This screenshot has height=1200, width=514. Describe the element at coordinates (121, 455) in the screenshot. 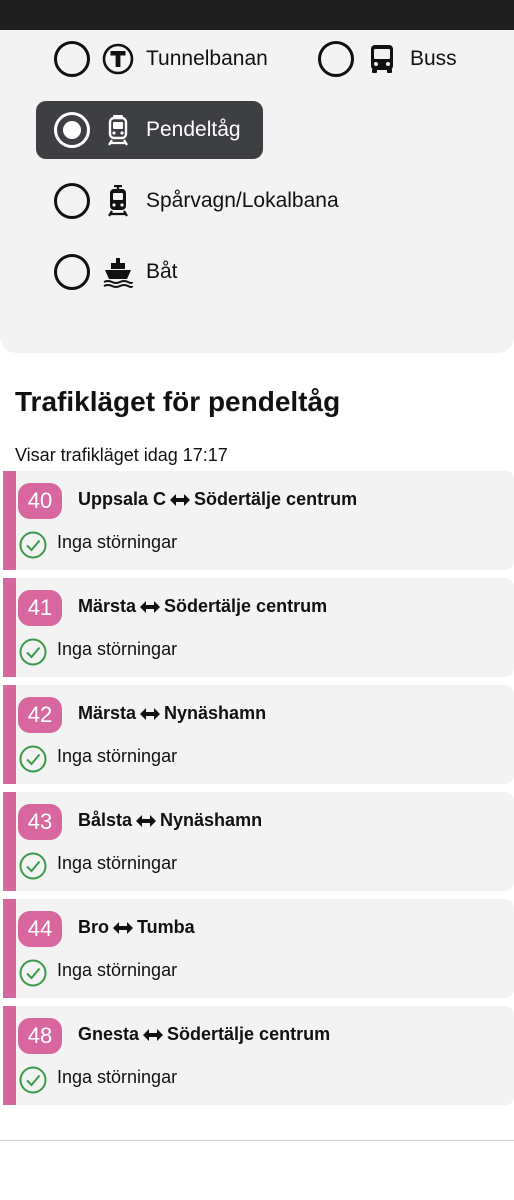

I see `status-timestamp: Visar trafikläget idag 17:17` at that location.